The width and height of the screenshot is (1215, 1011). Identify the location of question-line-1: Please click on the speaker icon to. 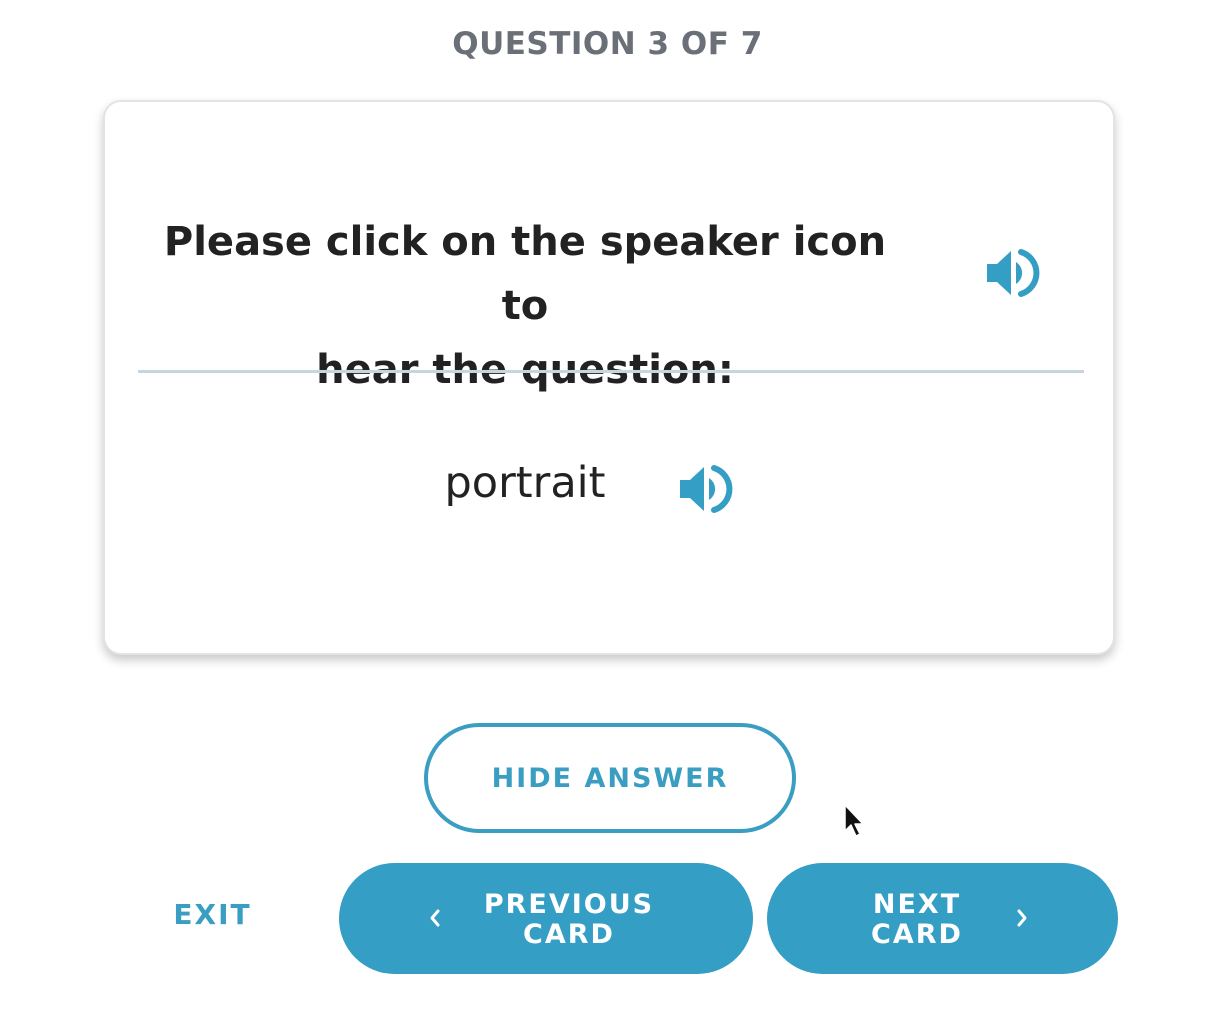
(525, 274).